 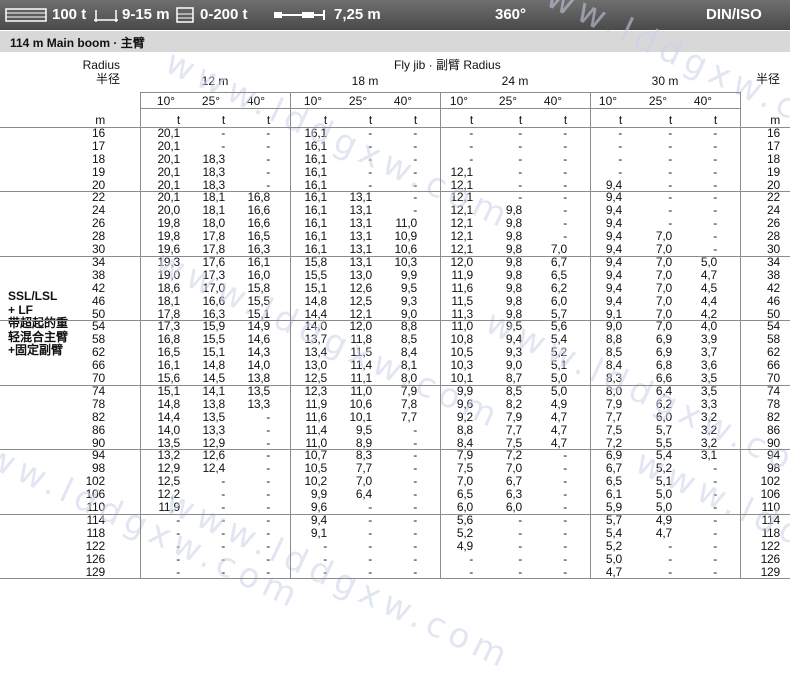 I want to click on table-row: 19 20,1 18,3 - 16,1 - - 12,1 - - - - - 19, so click(x=395, y=171).